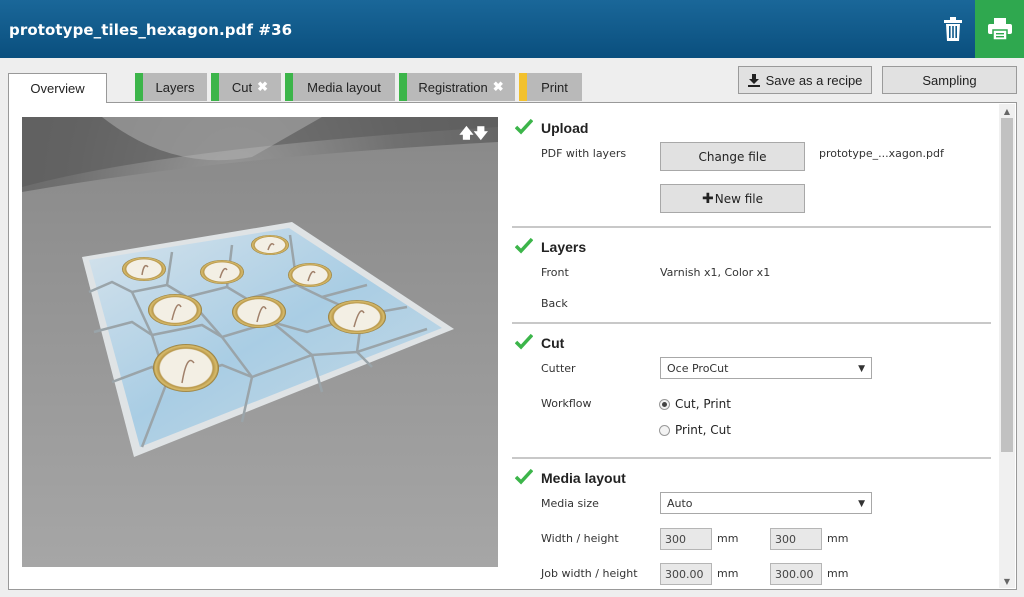  I want to click on radio-cut-print: Cut, Print, so click(695, 404).